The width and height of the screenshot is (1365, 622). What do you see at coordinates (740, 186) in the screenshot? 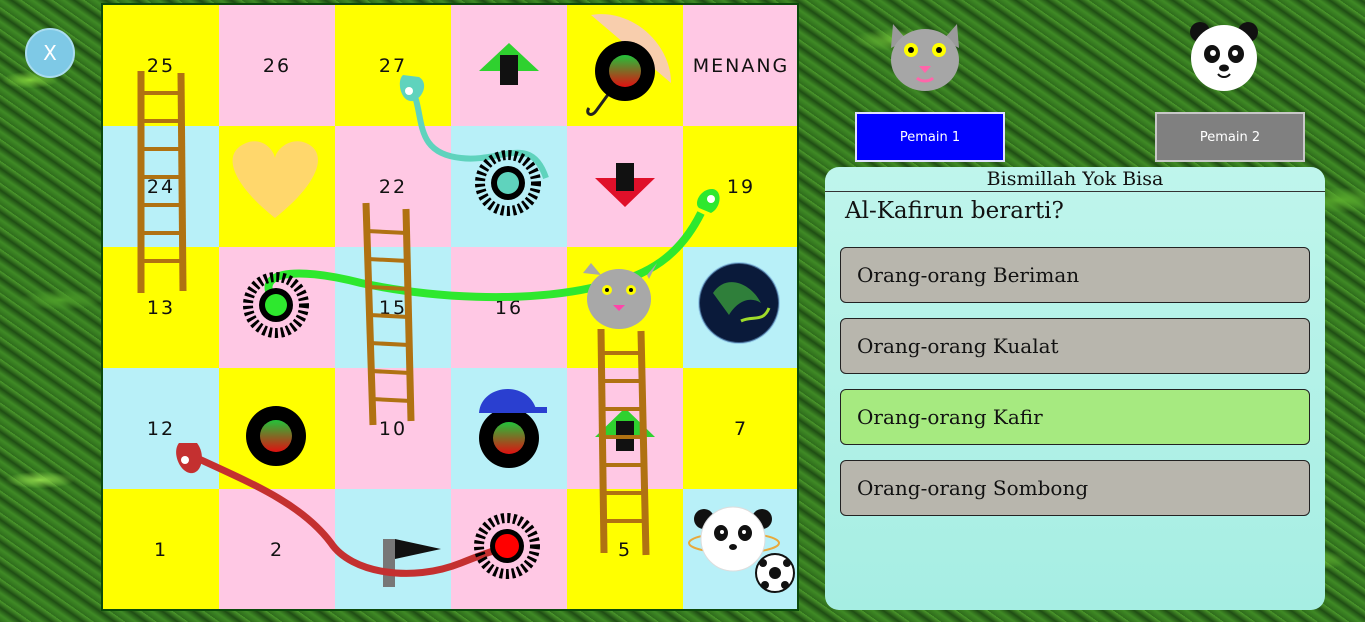
I see `board-cell: 19` at bounding box center [740, 186].